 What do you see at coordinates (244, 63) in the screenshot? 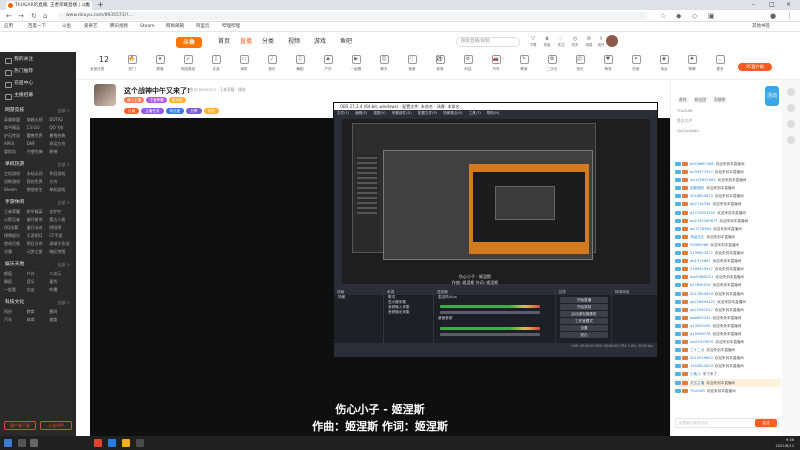
I see `category-item: ▭ 单机` at bounding box center [244, 63].